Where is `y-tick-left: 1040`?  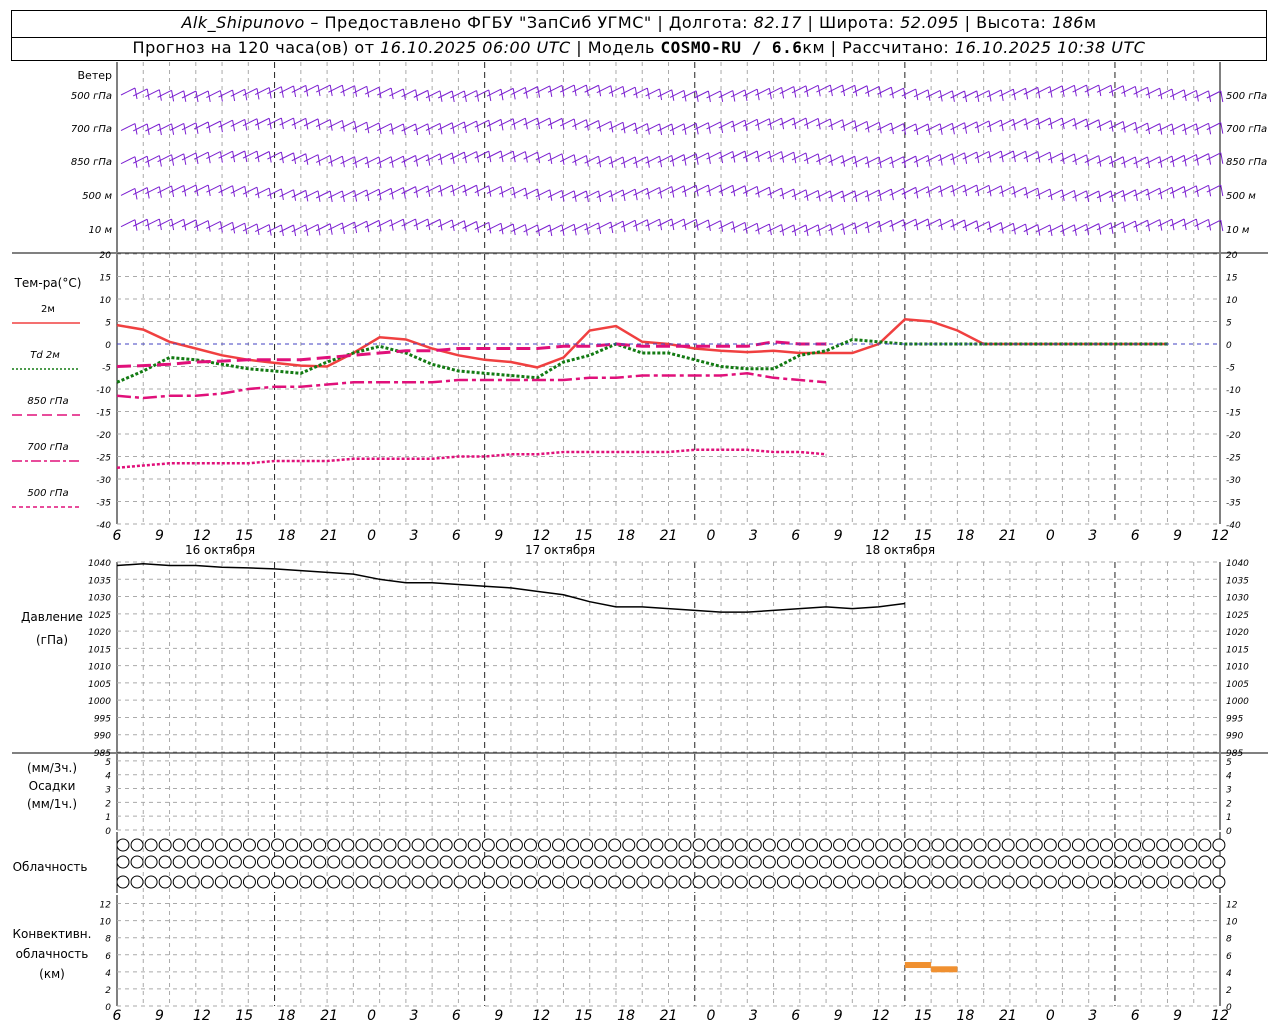
y-tick-left: 1040 is located at coordinates (99, 564).